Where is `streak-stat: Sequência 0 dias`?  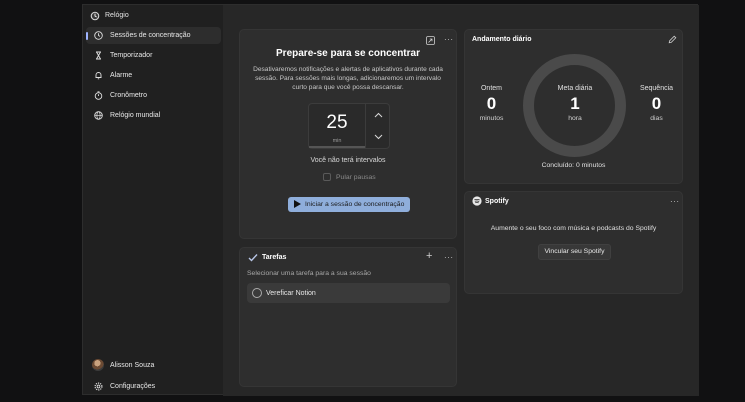
streak-stat: Sequência 0 dias is located at coordinates (656, 103).